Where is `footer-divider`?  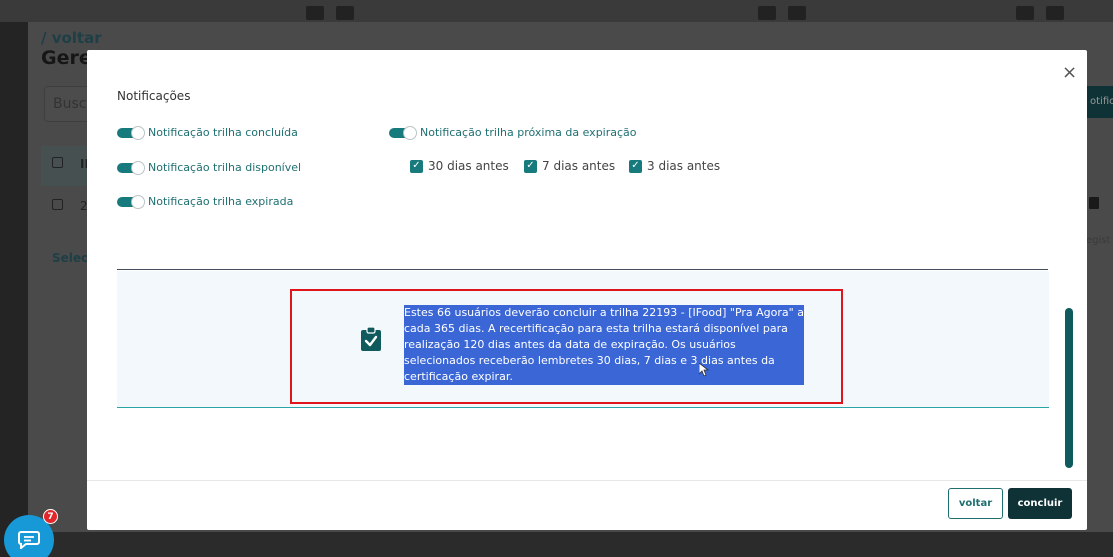
footer-divider is located at coordinates (587, 480).